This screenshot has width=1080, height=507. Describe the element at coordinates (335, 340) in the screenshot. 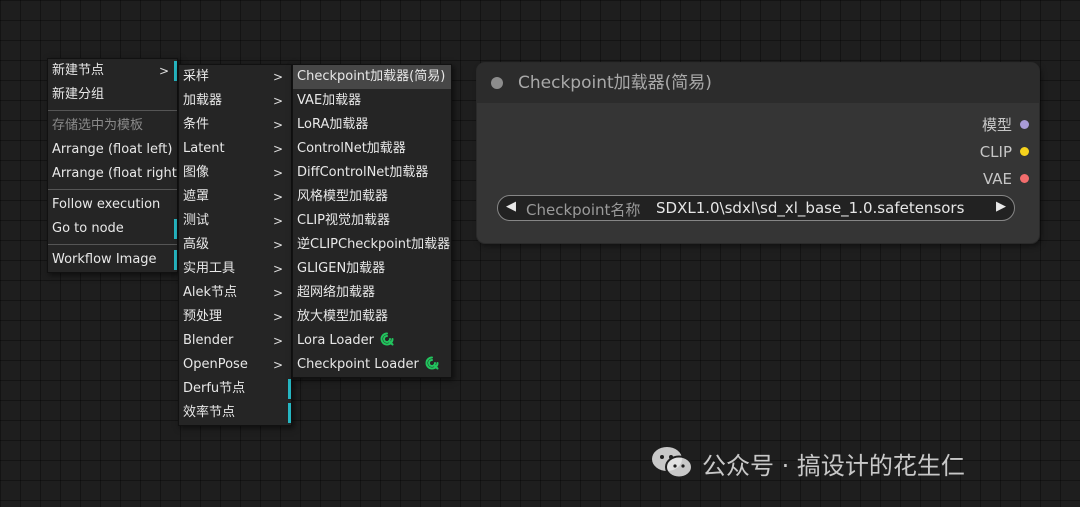

I see `menu-item-label: Lora Loader` at that location.